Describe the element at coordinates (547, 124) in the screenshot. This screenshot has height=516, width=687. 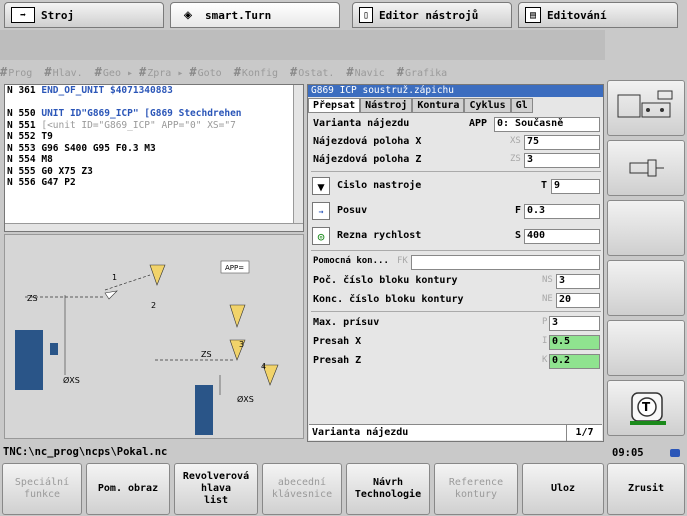
I see `approach-select: 0: Současně` at that location.